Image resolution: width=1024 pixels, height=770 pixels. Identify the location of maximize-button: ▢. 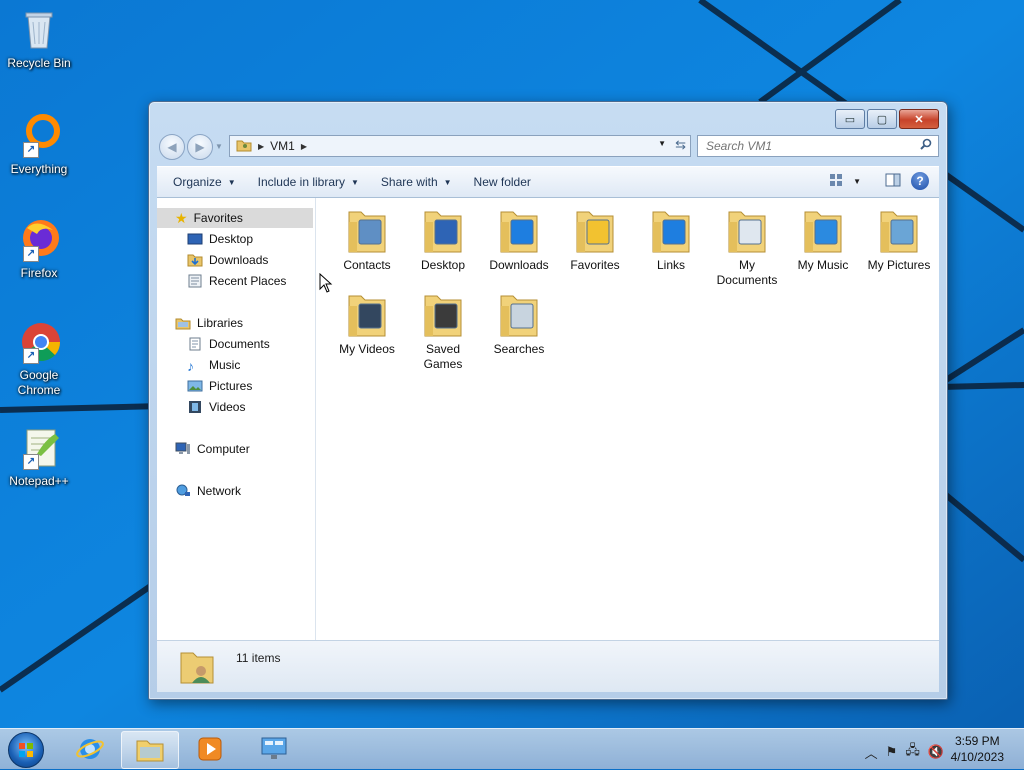
(882, 119).